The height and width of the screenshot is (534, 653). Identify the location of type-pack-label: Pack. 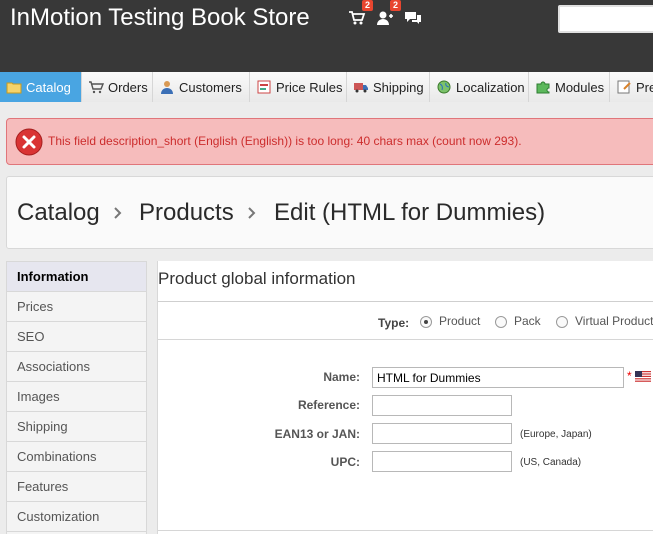
(527, 321).